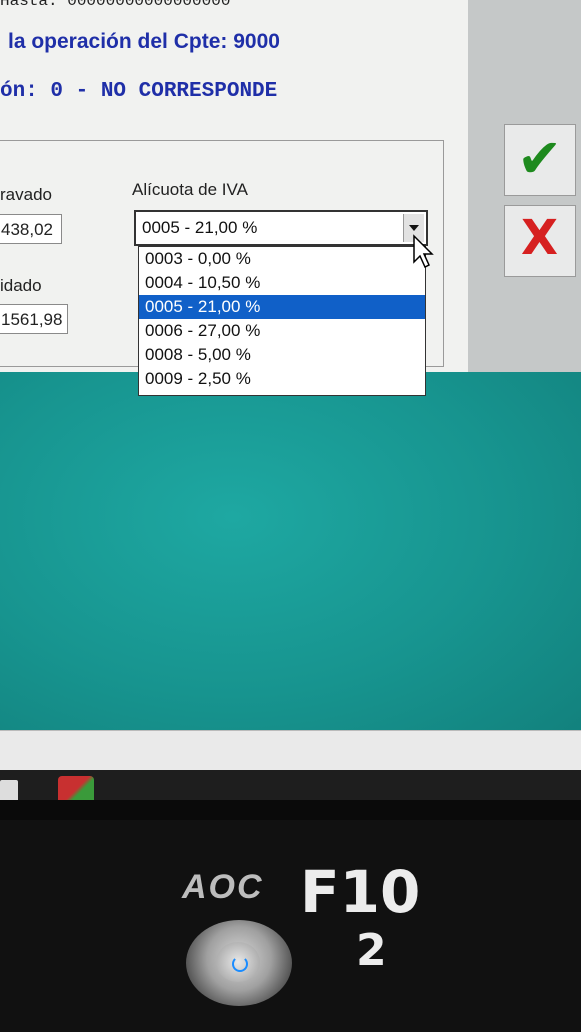  I want to click on checkmark-icon: ✔, so click(540, 158).